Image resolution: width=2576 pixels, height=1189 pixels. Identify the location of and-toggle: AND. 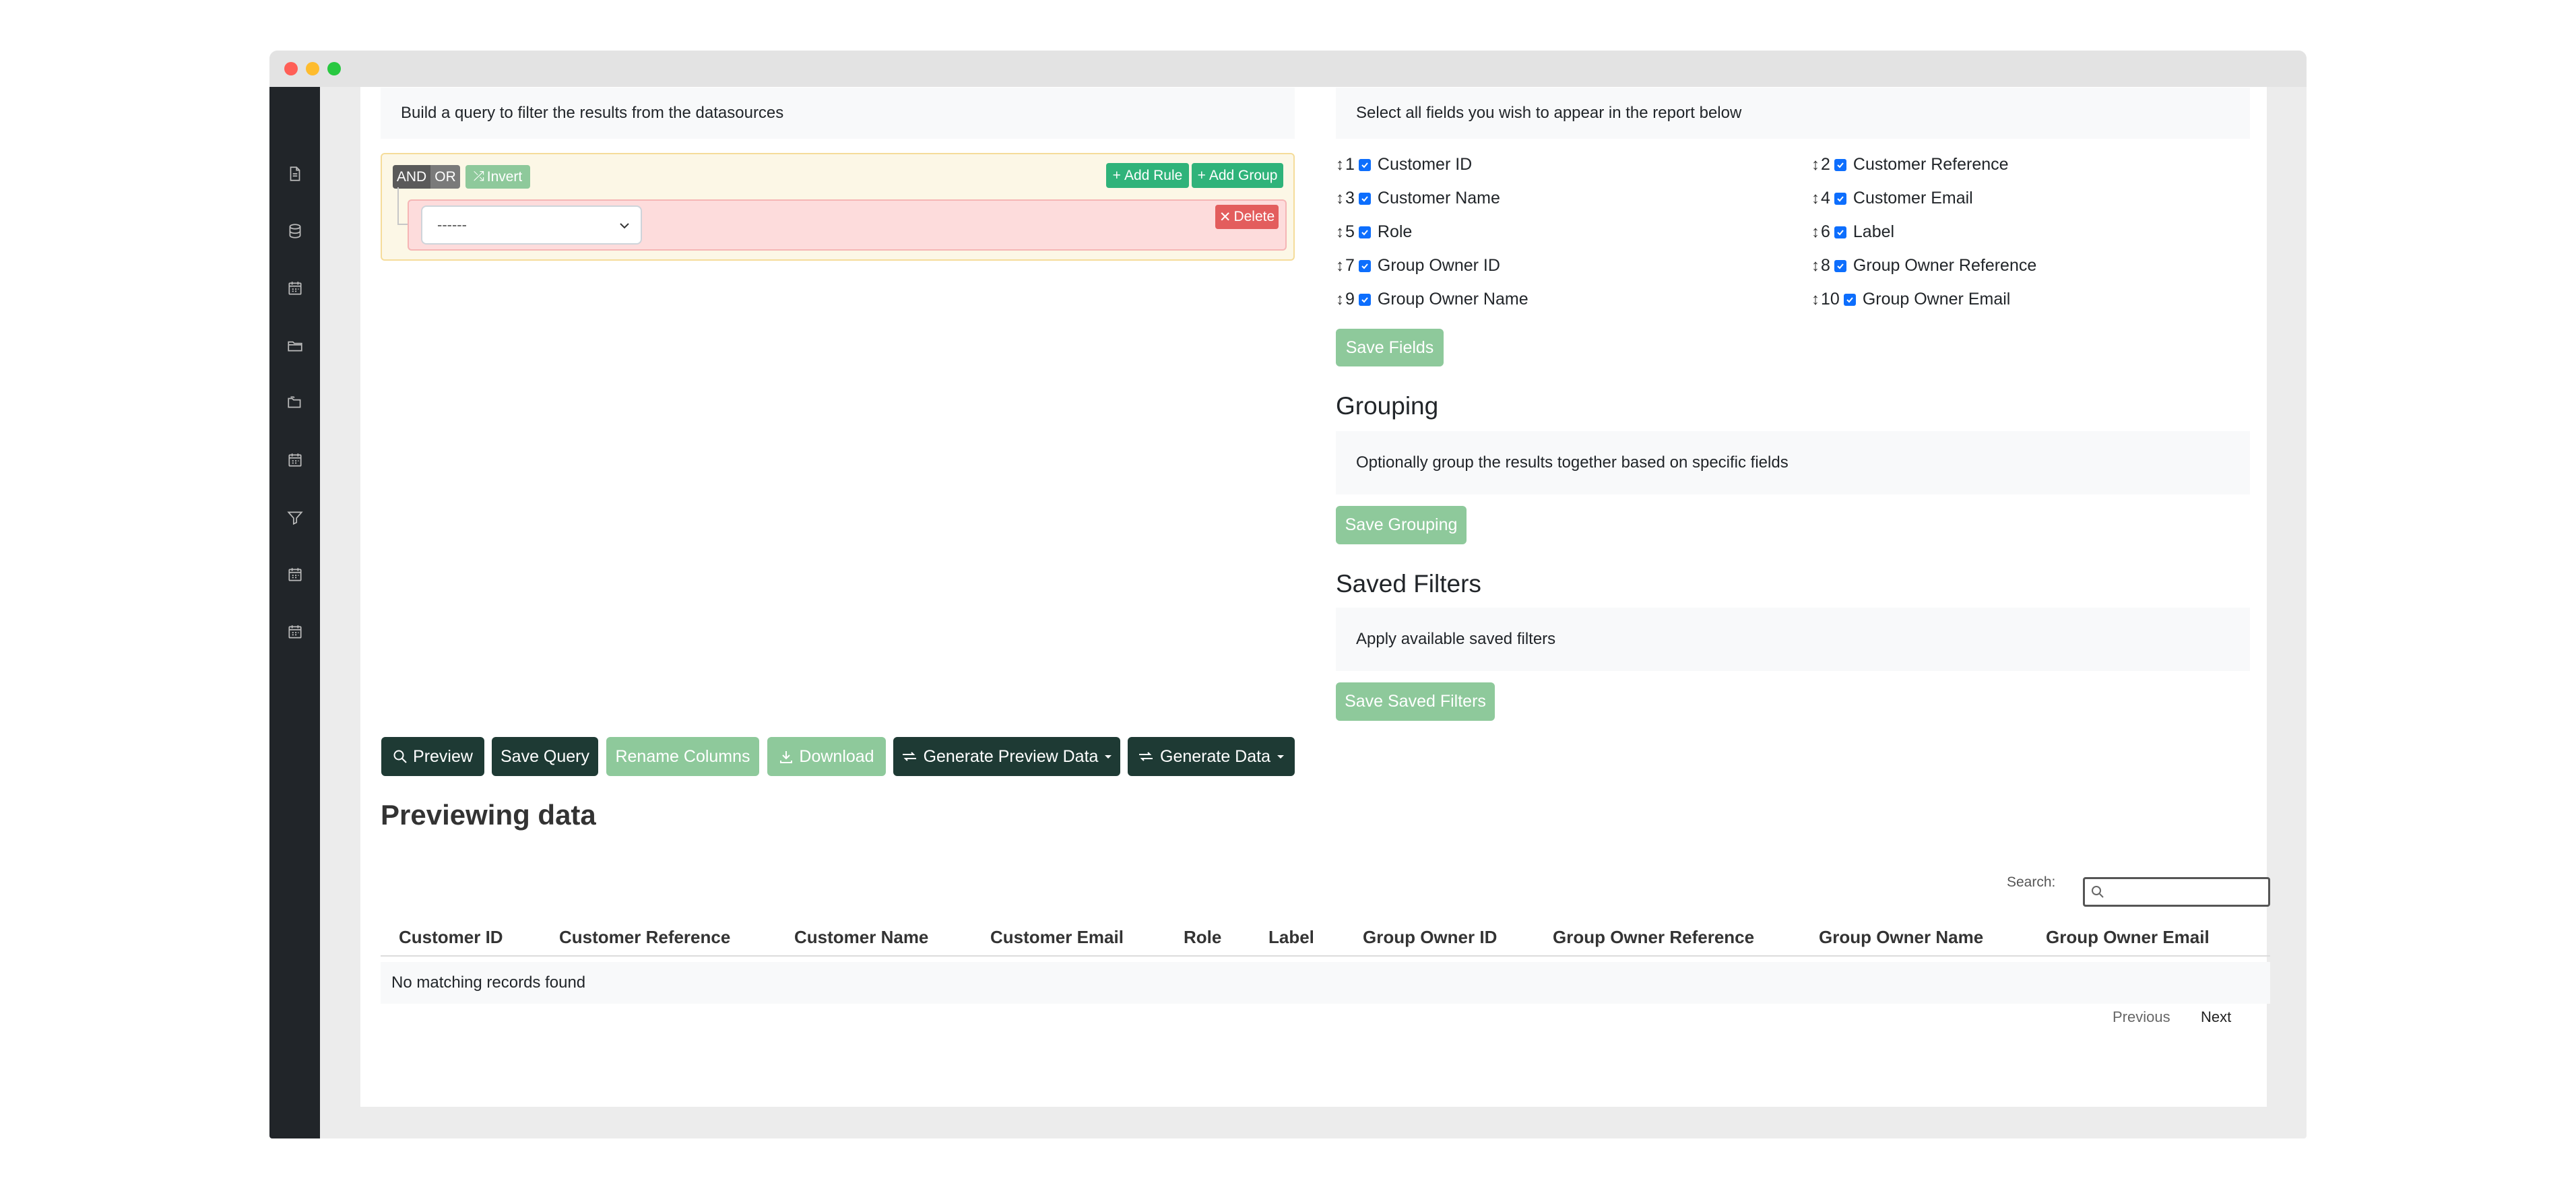
(412, 177).